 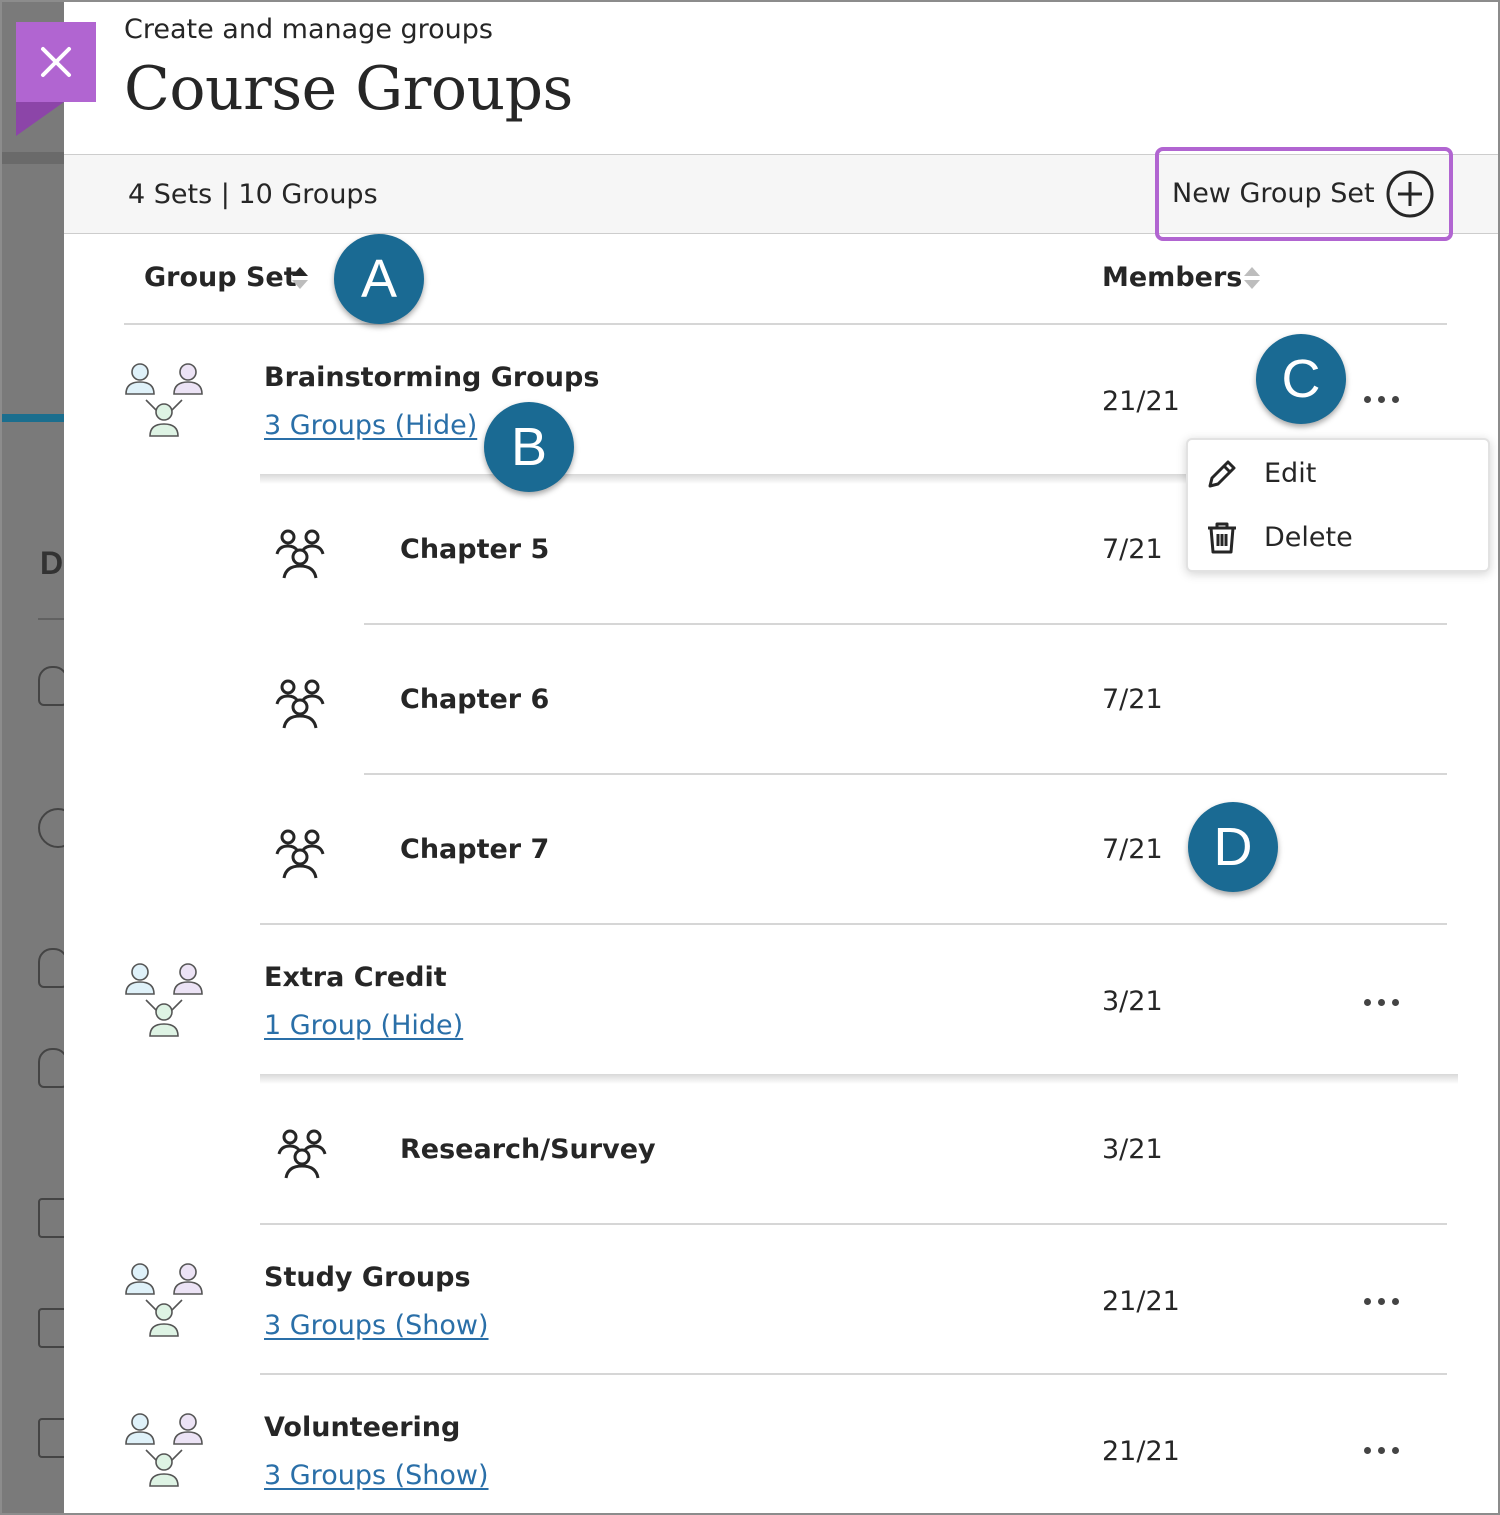 I want to click on group-members-count: 3/21, so click(x=1132, y=1149).